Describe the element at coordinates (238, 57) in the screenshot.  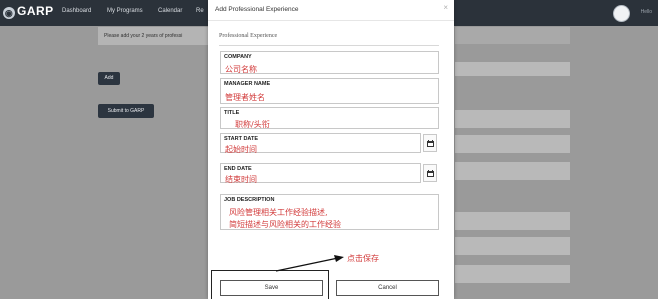
I see `company-label: COMPANY` at that location.